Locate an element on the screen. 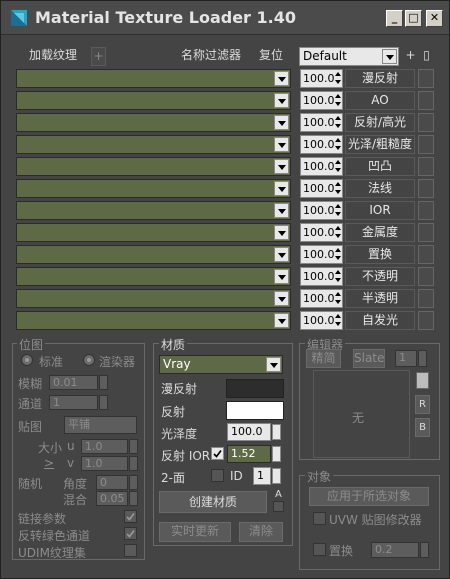 The height and width of the screenshot is (579, 450). radio-renderer is located at coordinates (89, 360).